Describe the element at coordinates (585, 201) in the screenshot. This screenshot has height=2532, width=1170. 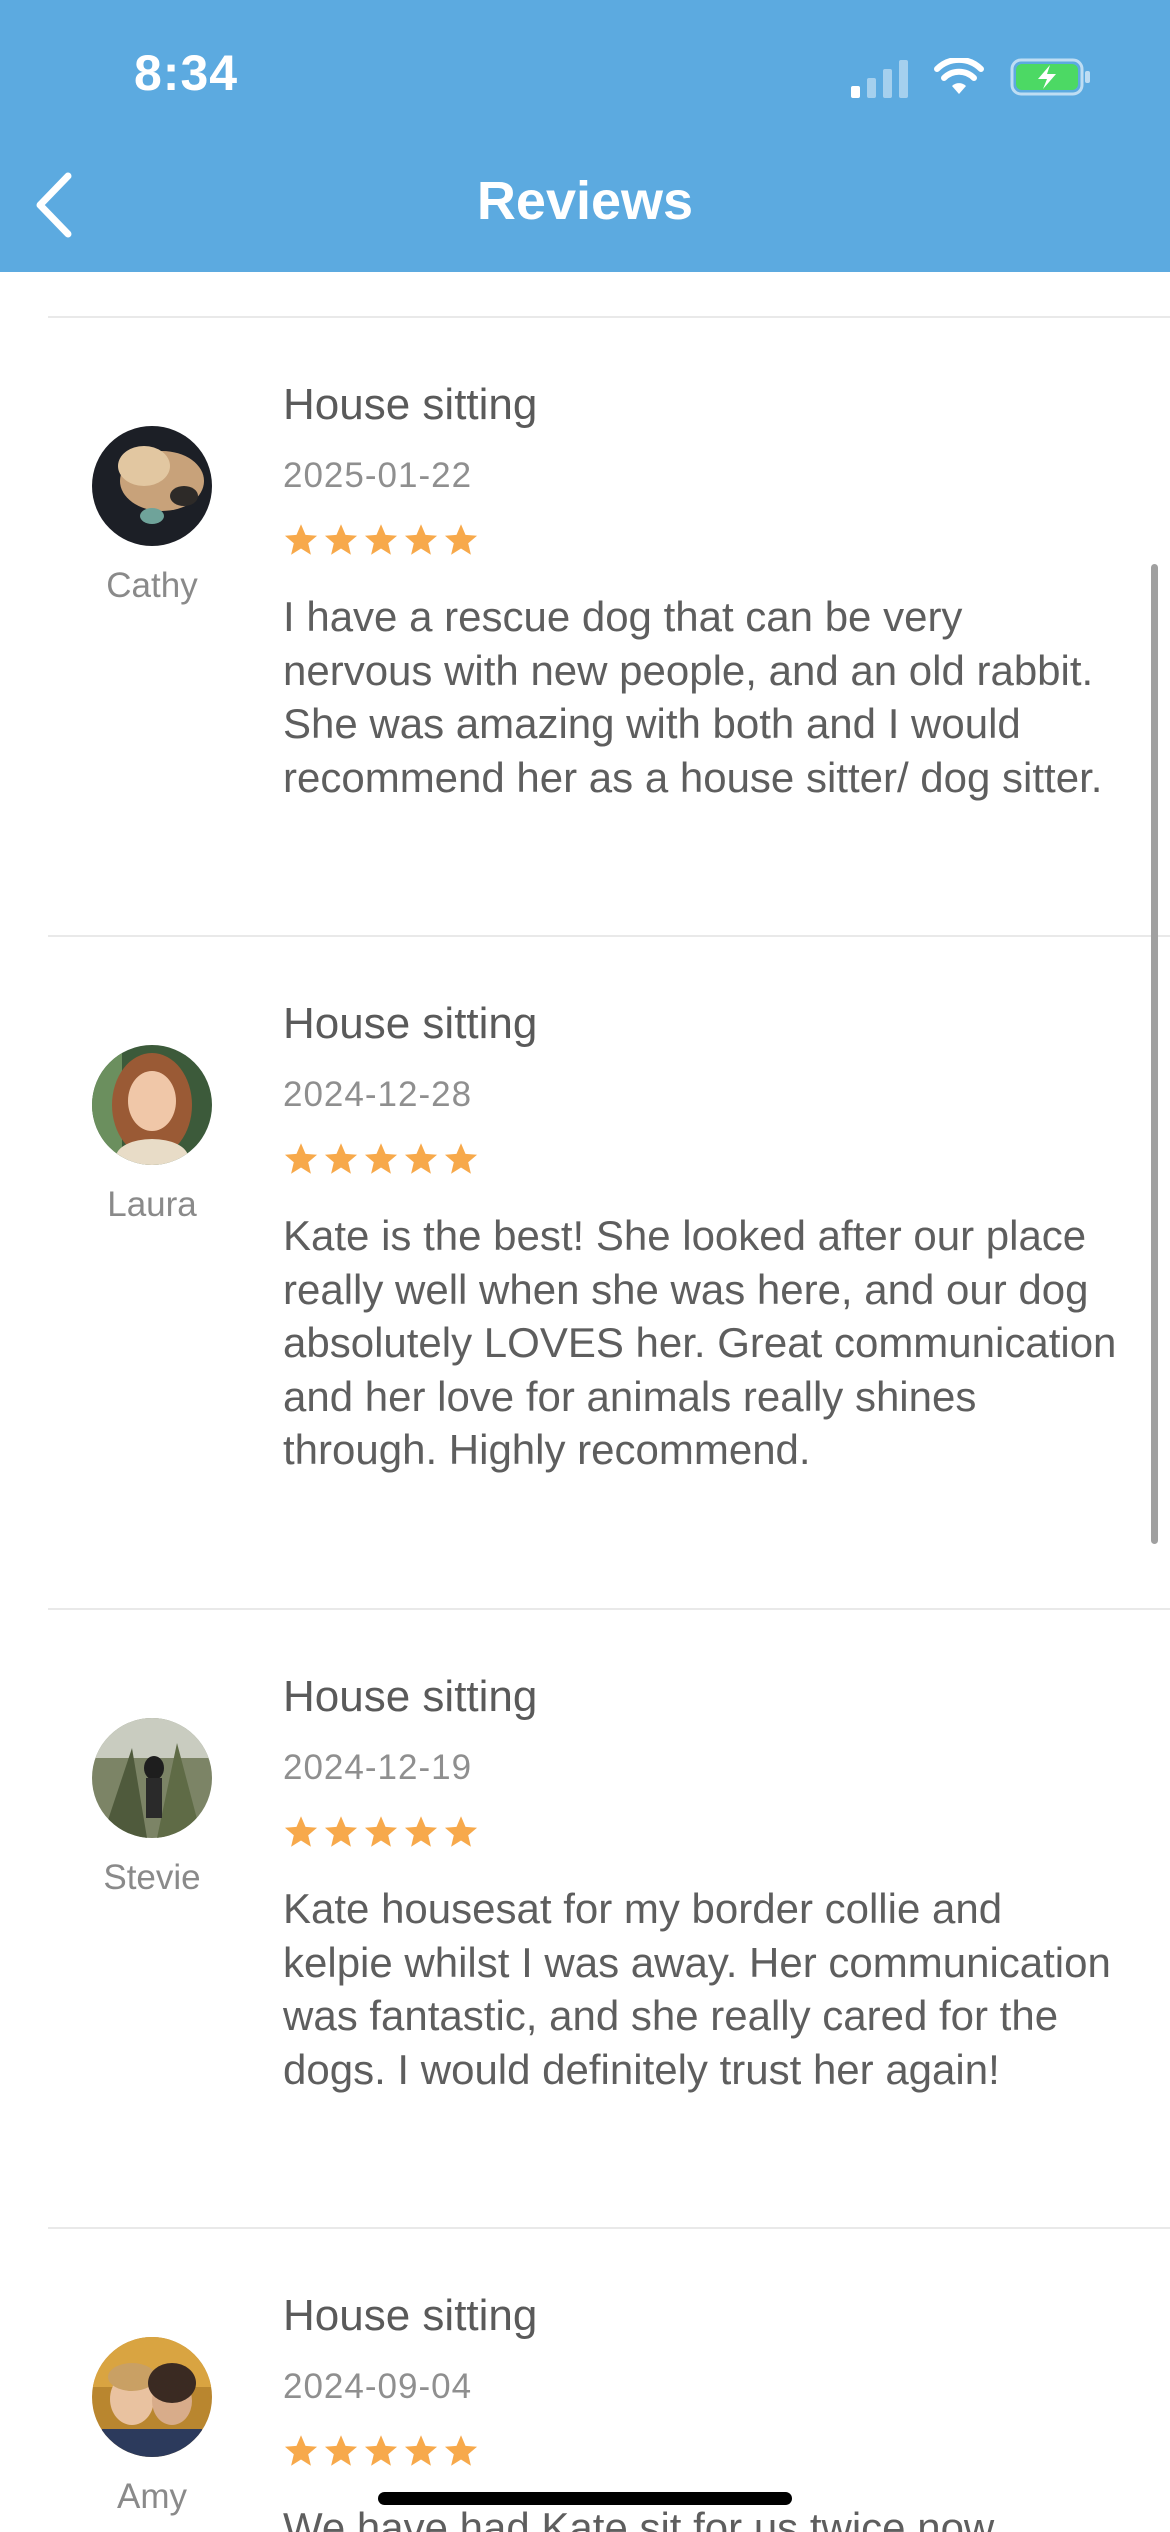
I see `page-title: Reviews` at that location.